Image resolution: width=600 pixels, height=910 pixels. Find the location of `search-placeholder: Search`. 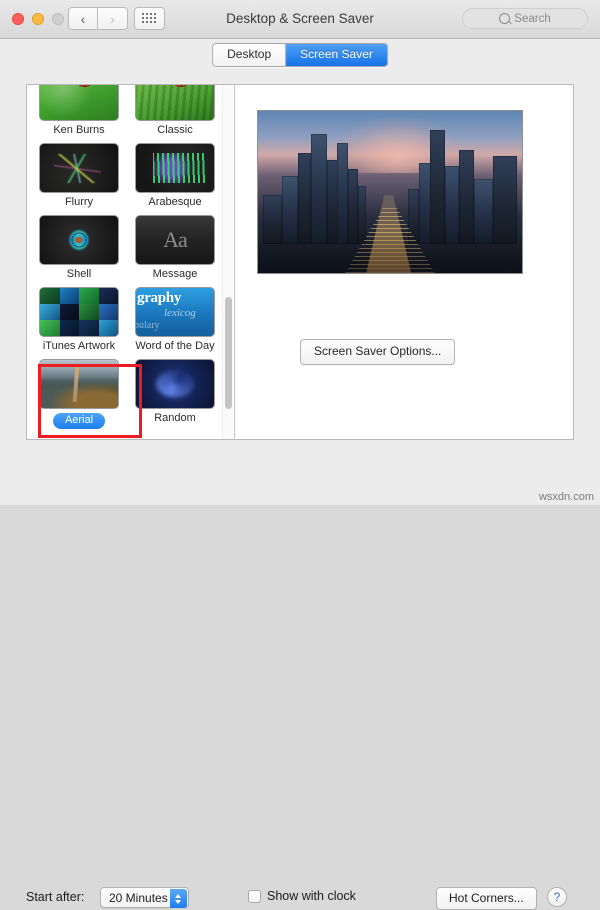

search-placeholder: Search is located at coordinates (532, 18).